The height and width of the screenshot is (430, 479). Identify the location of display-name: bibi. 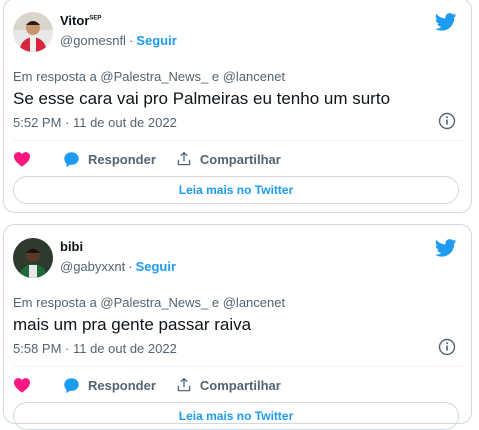
(71, 246).